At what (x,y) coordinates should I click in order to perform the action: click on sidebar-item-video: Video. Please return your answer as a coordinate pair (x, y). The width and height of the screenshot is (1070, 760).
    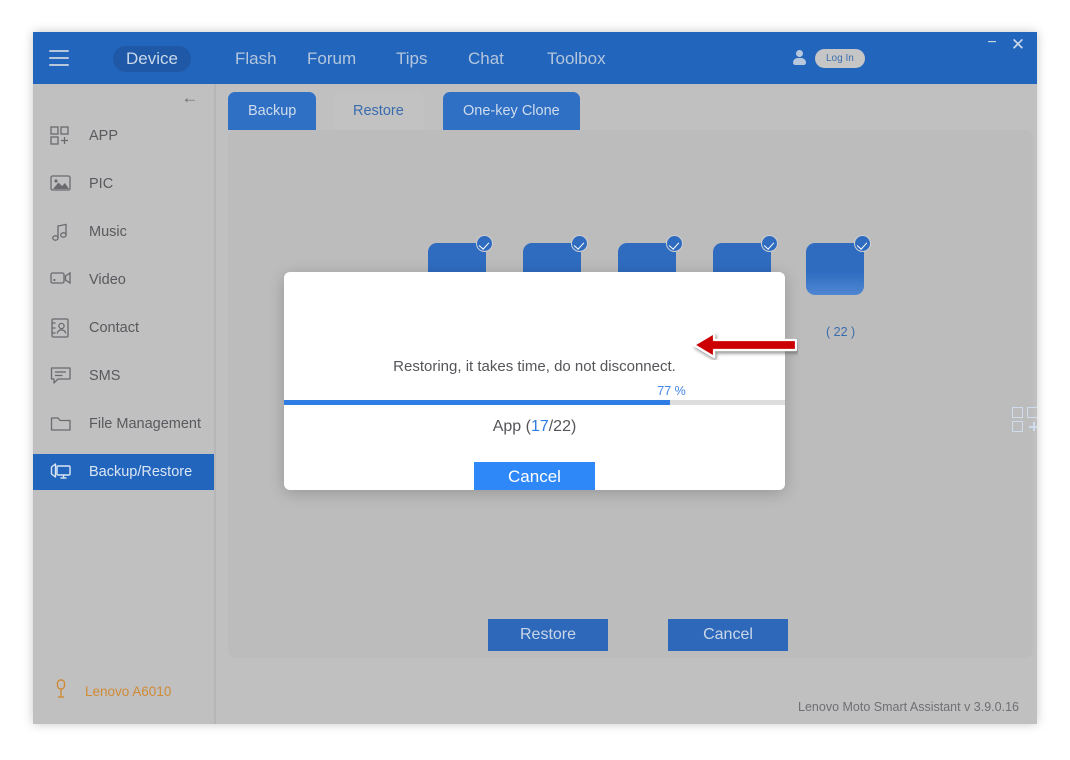
    Looking at the image, I should click on (123, 280).